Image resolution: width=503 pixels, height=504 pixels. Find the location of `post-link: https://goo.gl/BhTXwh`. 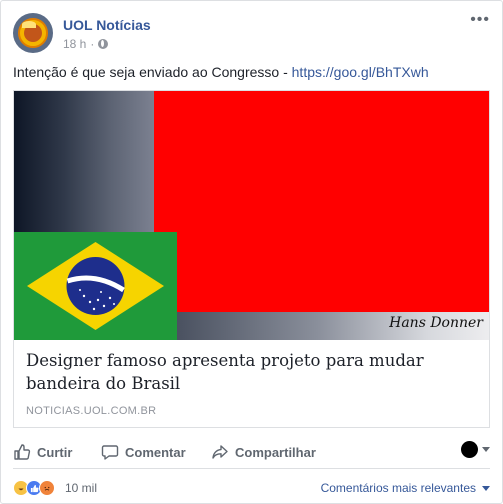

post-link: https://goo.gl/BhTXwh is located at coordinates (360, 72).